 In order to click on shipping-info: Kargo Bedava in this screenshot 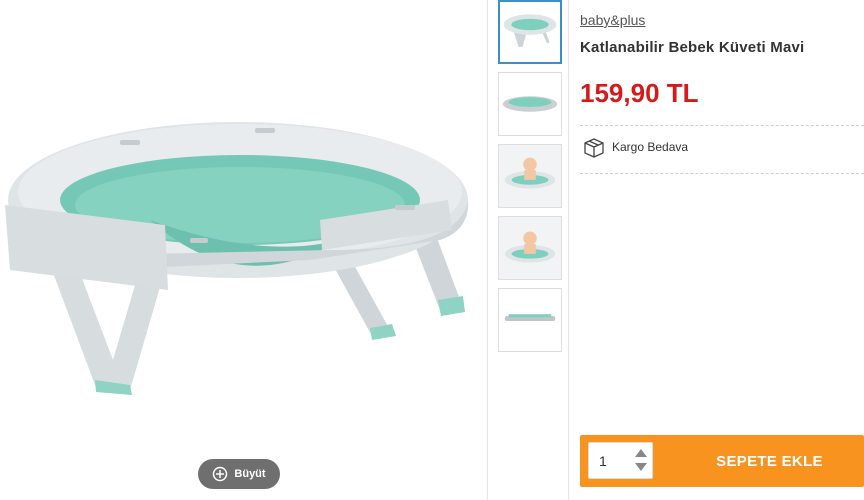, I will do `click(635, 147)`.